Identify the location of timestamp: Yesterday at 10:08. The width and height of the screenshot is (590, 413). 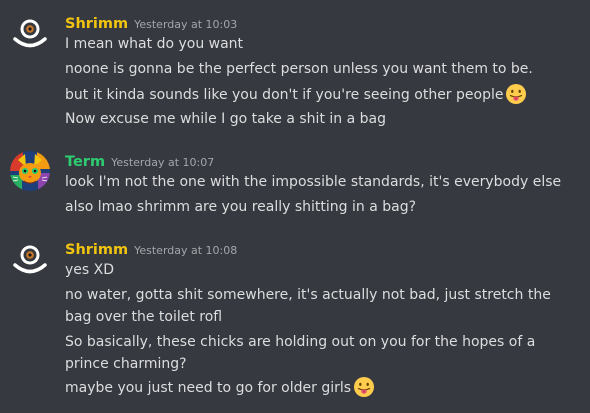
(185, 250).